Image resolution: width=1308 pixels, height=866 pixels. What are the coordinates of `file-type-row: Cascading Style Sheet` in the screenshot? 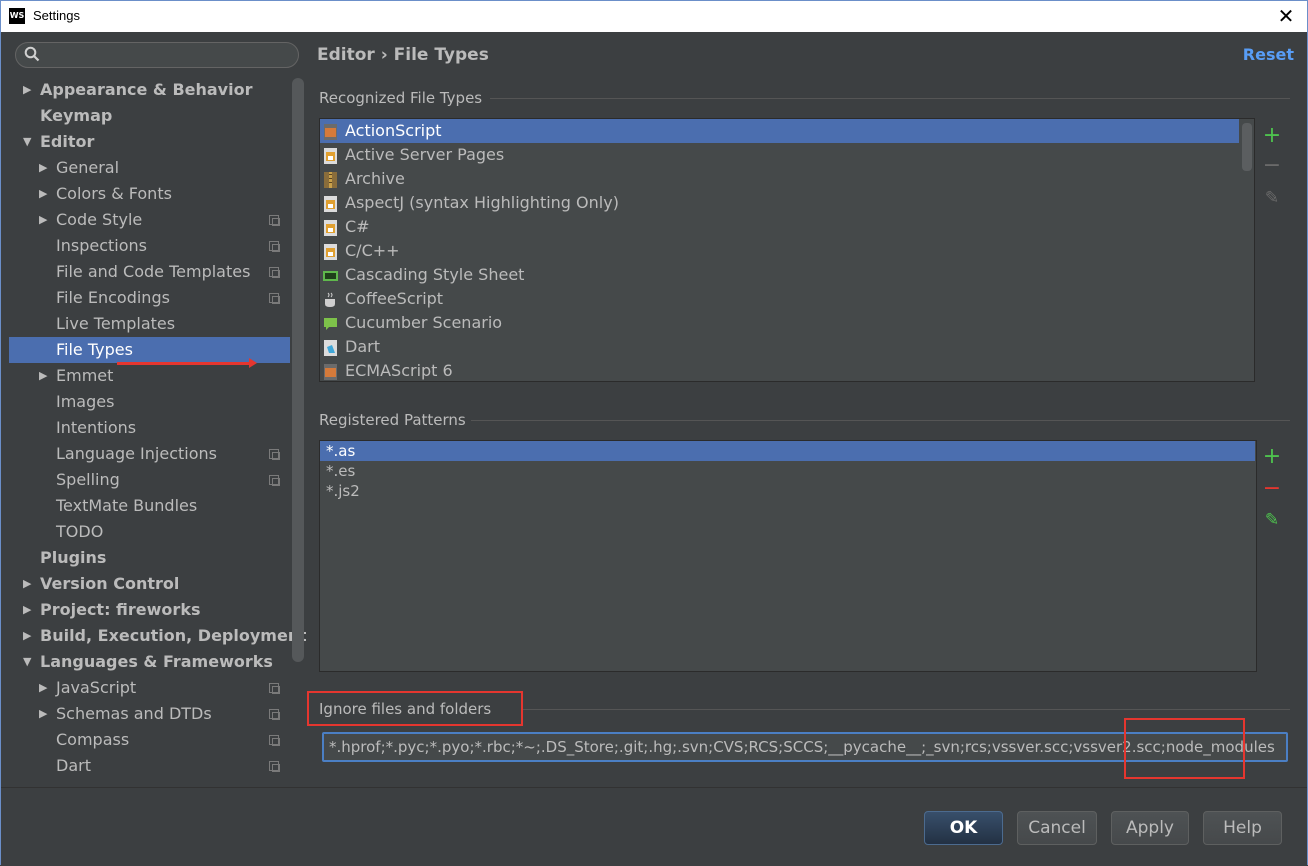 It's located at (779, 275).